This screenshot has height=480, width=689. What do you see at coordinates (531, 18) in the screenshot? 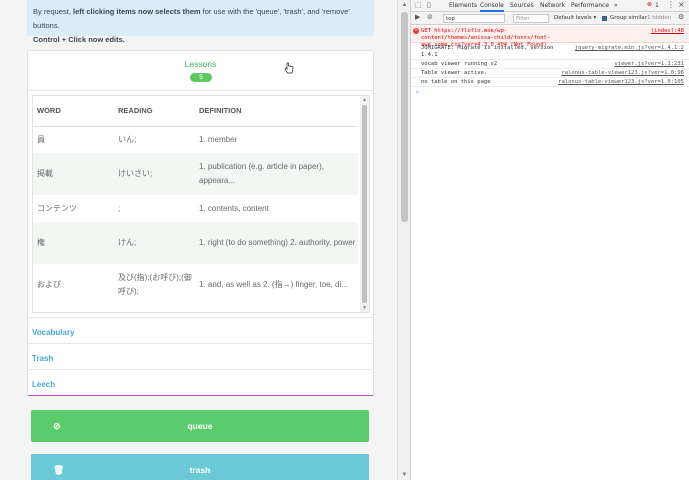
I see `console-filter-input: Filter` at bounding box center [531, 18].